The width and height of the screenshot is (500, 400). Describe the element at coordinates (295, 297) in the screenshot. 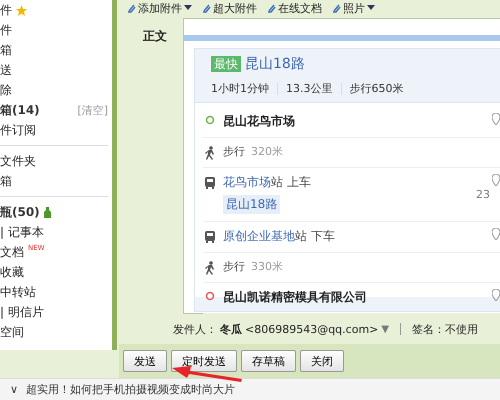

I see `place-name: 昆山凯诺精密模具有限公司` at that location.